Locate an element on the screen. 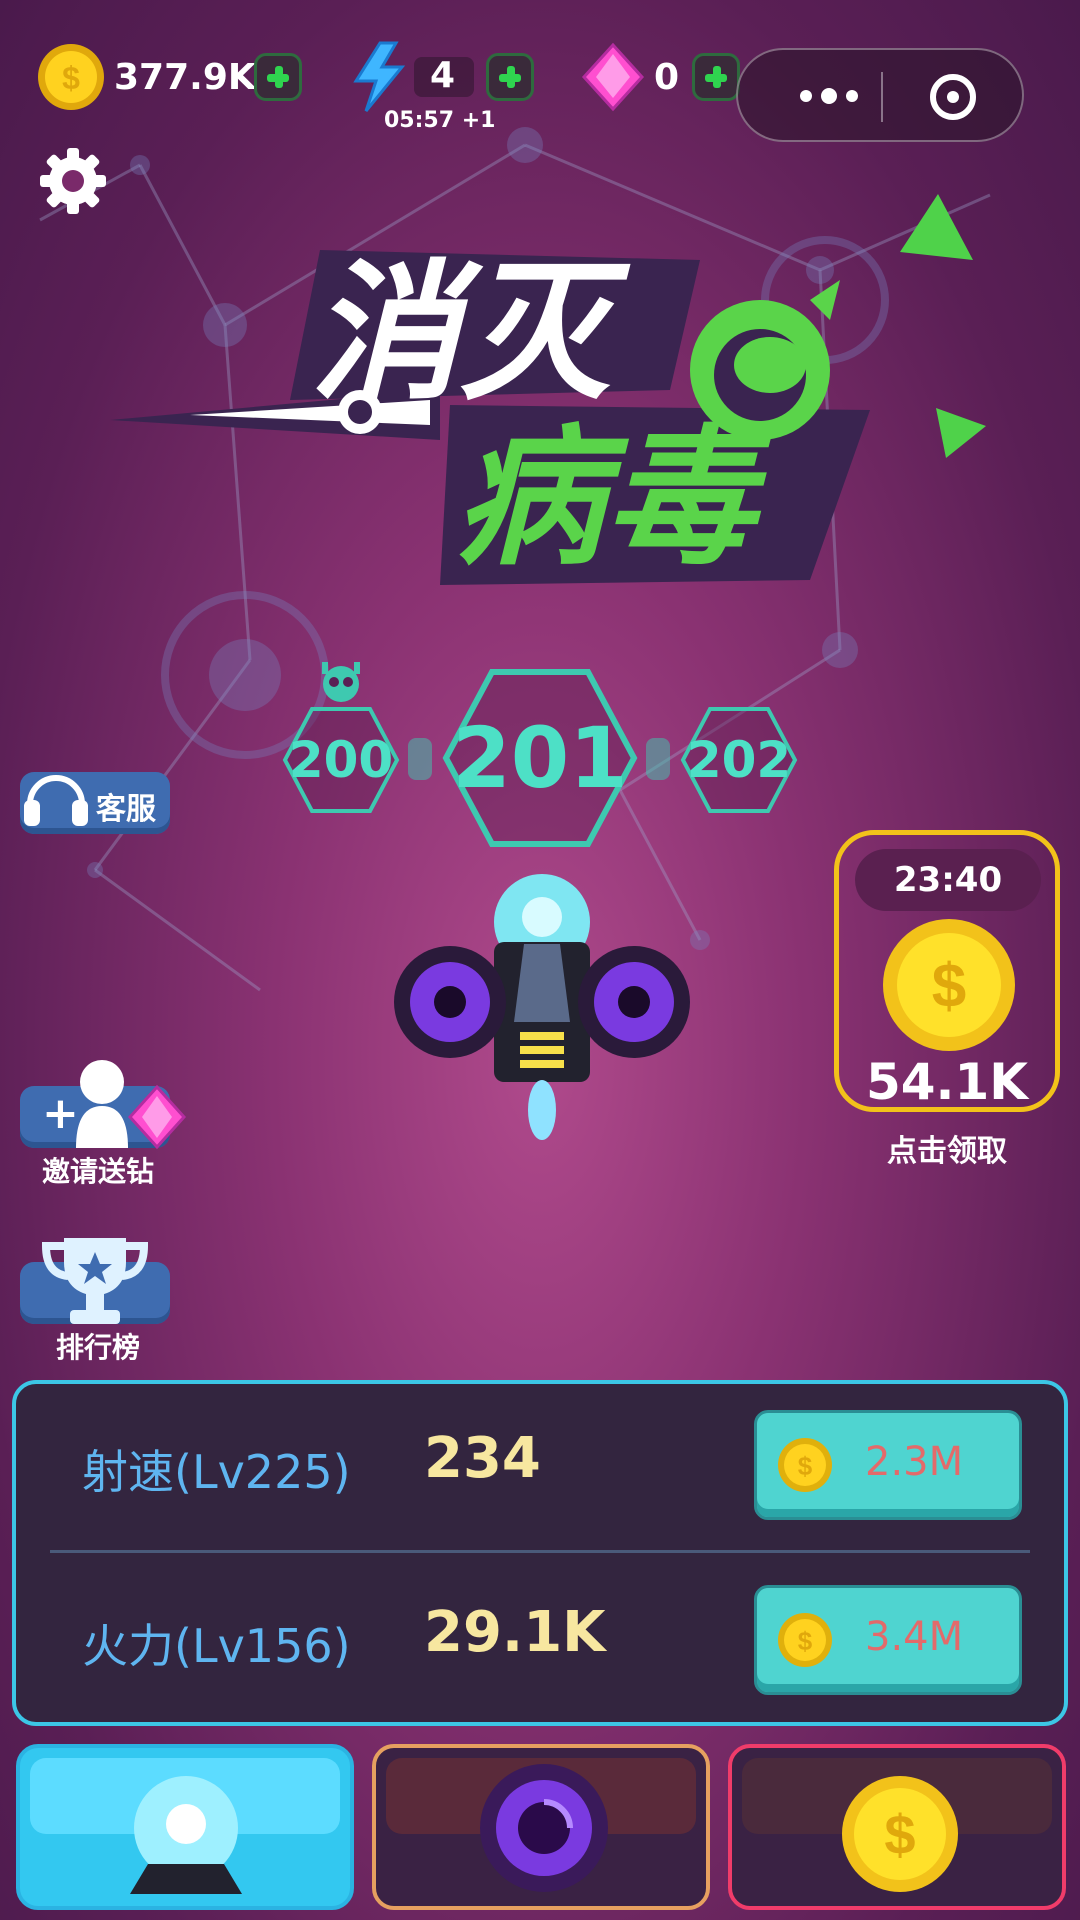 The width and height of the screenshot is (1080, 1920). trophy-icon is located at coordinates (95, 1281).